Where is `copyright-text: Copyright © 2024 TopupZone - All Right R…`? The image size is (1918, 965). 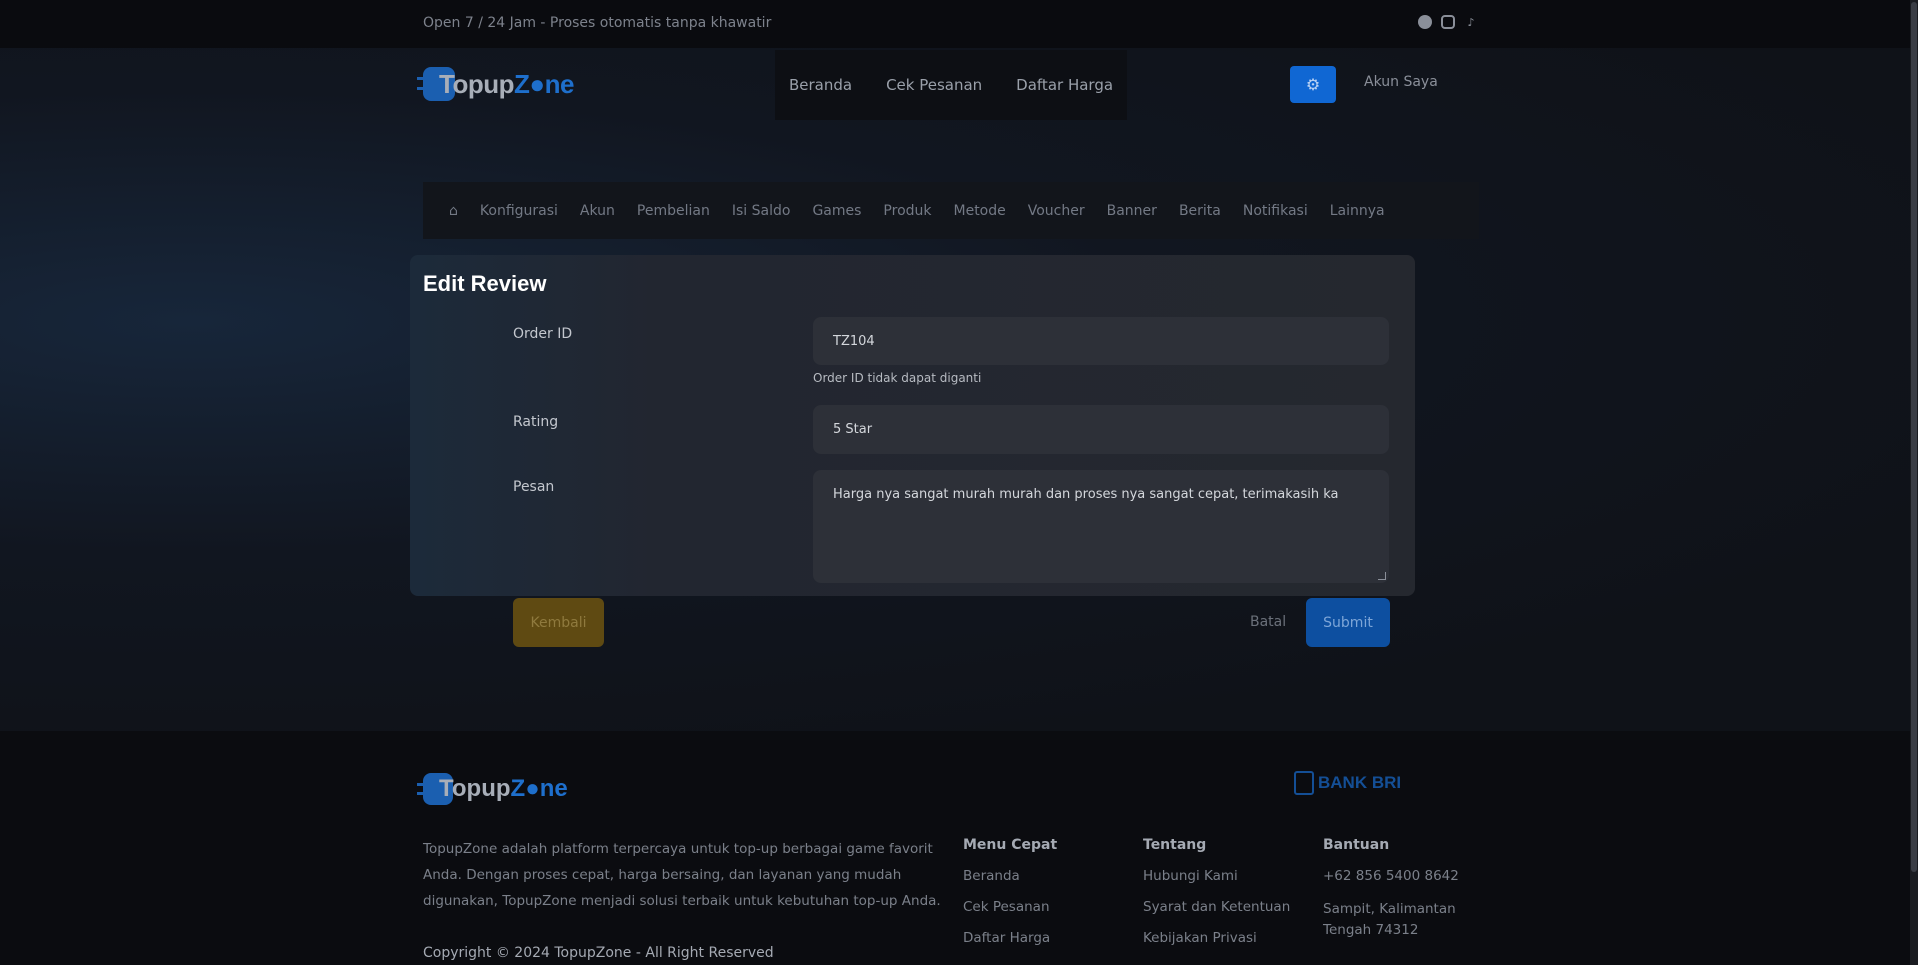 copyright-text: Copyright © 2024 TopupZone - All Right R… is located at coordinates (598, 953).